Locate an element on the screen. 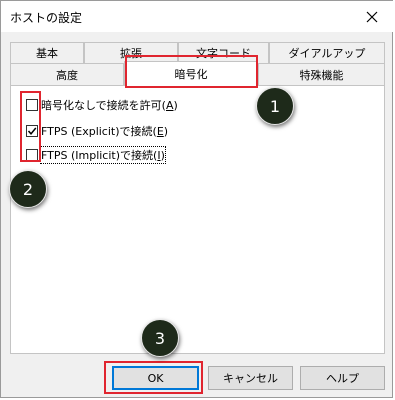 This screenshot has width=395, height=400. close-icon is located at coordinates (371, 16).